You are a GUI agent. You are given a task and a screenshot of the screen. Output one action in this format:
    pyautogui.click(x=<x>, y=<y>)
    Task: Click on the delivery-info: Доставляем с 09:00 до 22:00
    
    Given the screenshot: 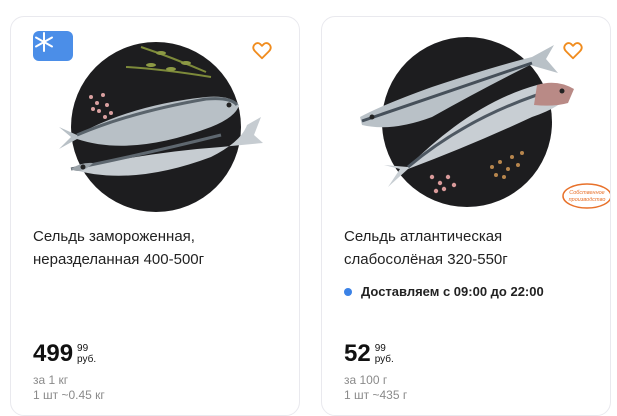 What is the action you would take?
    pyautogui.click(x=444, y=291)
    